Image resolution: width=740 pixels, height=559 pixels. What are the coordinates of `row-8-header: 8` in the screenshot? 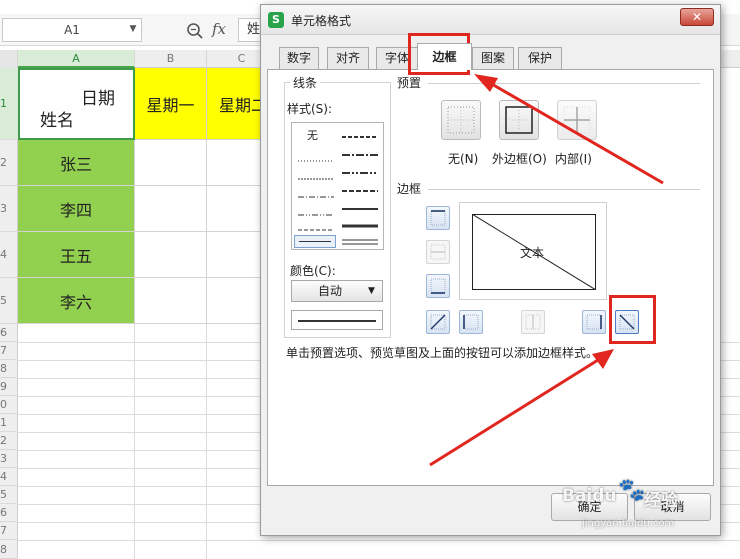 It's located at (9, 369).